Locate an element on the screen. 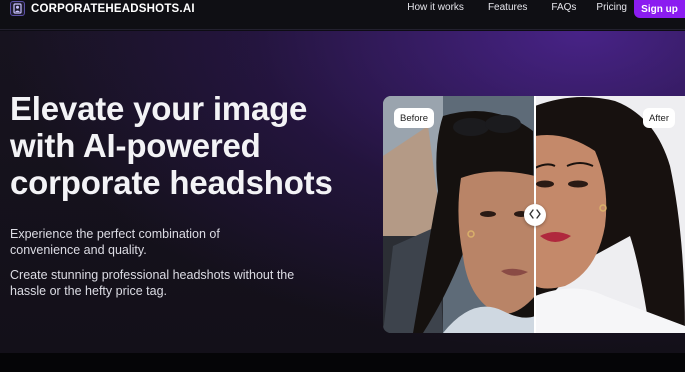  chevron-left-right-icon is located at coordinates (535, 215).